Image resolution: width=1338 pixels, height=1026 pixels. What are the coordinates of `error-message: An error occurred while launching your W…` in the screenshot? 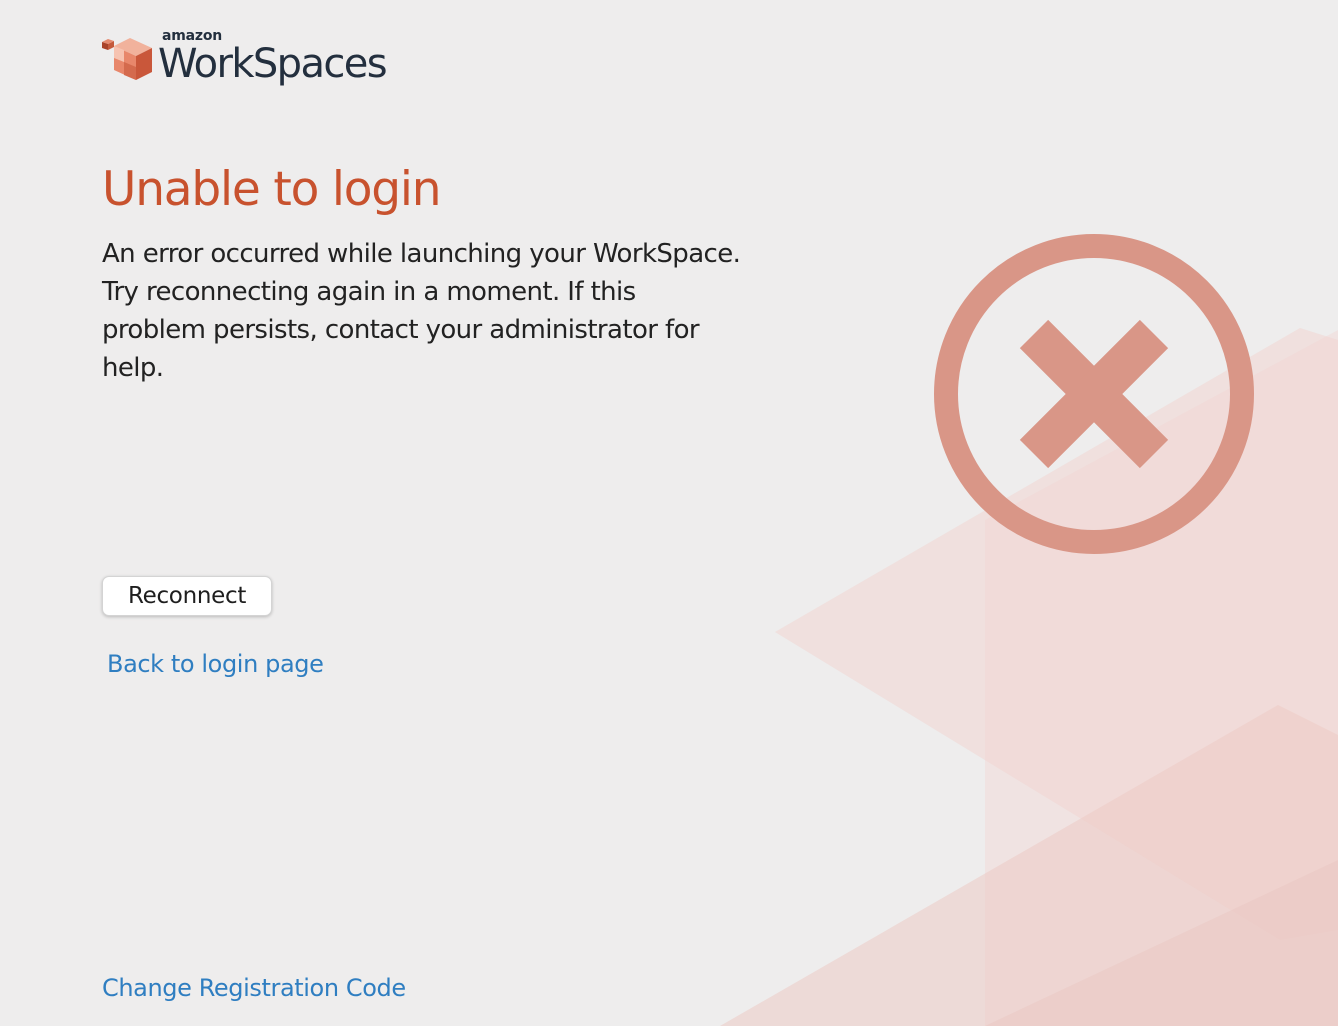 It's located at (421, 311).